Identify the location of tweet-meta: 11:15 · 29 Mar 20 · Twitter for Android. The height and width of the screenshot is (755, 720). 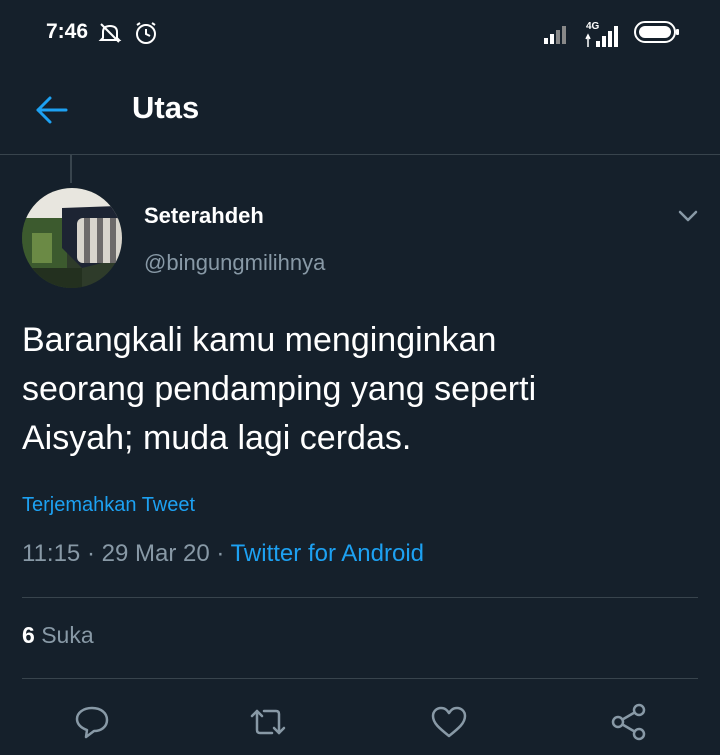
(223, 554).